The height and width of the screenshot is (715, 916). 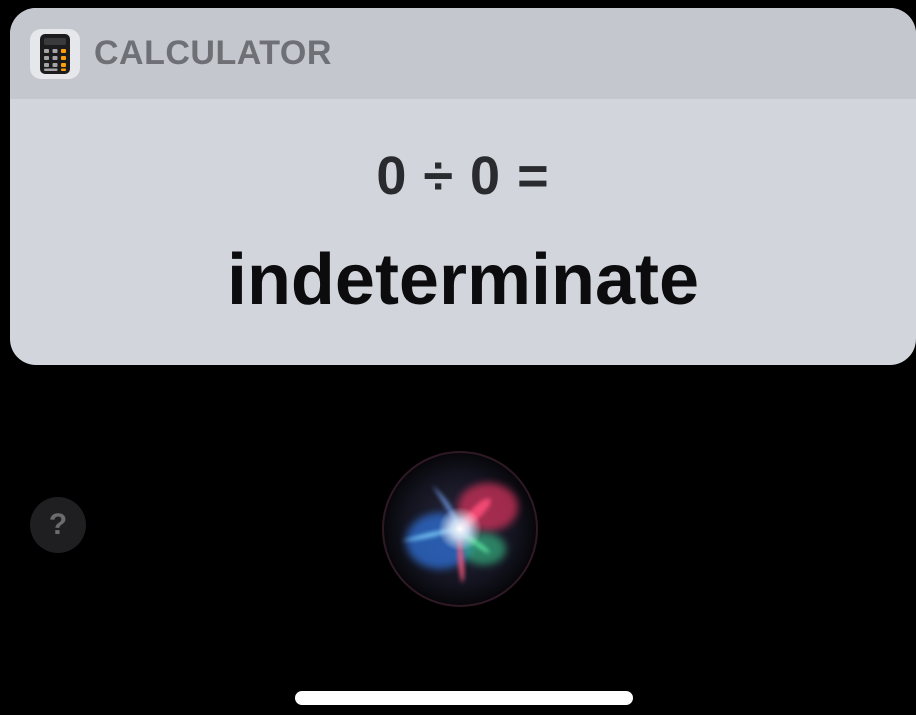 I want to click on calculator-icon, so click(x=55, y=53).